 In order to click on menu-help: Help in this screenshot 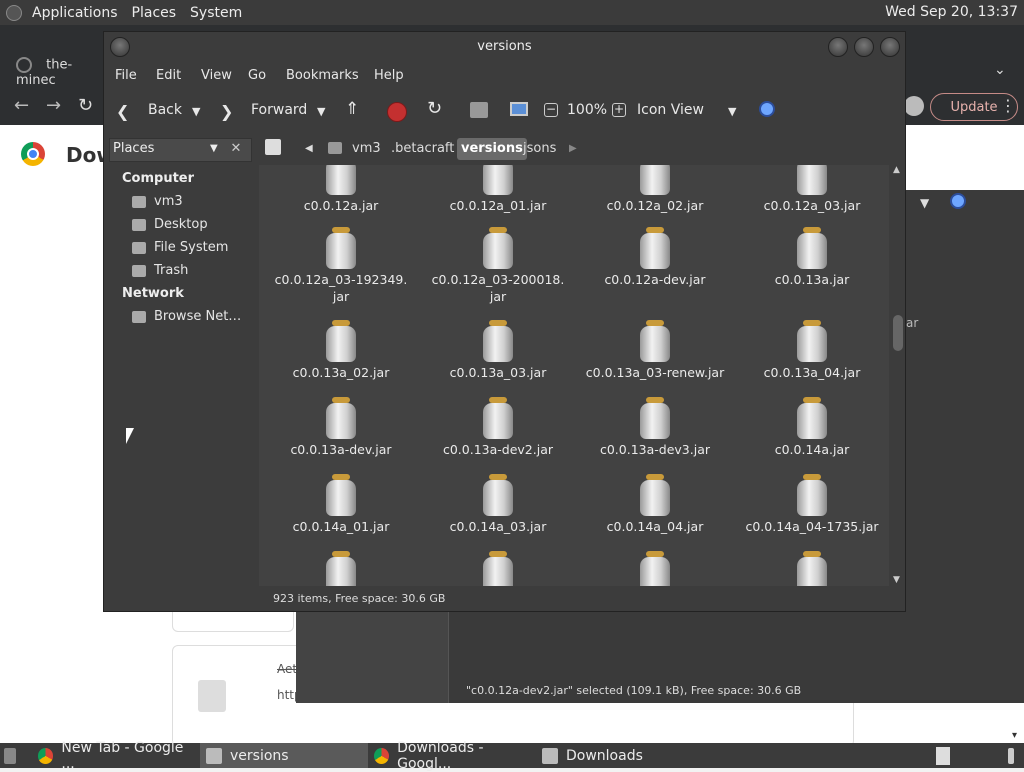, I will do `click(389, 75)`.